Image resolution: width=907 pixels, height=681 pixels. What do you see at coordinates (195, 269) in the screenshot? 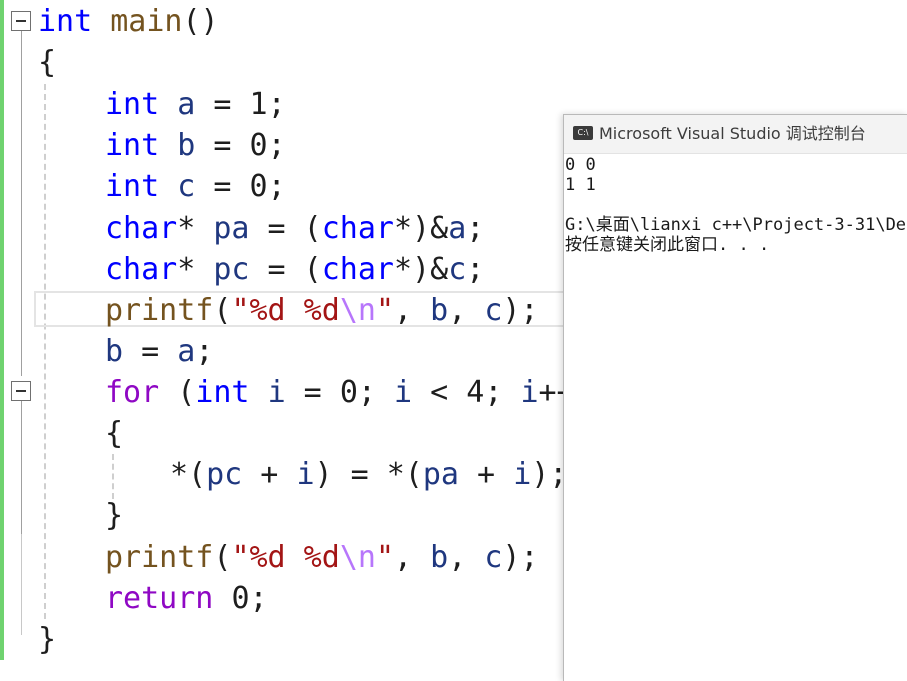
I see `code-token: *` at bounding box center [195, 269].